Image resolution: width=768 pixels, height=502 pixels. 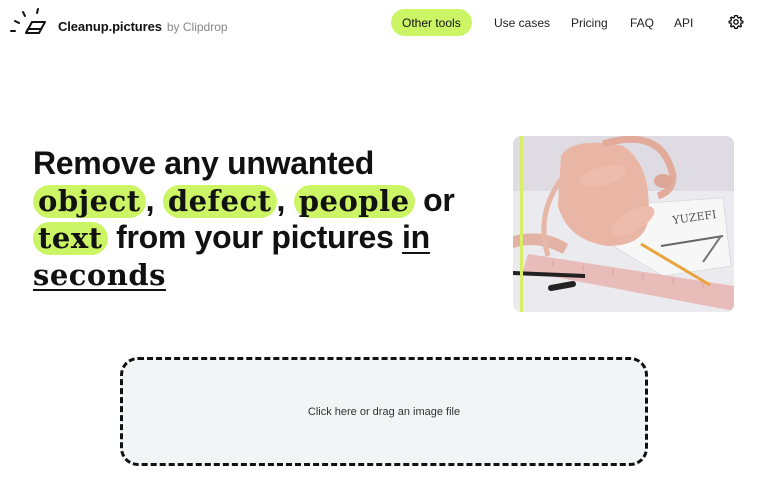 I want to click on handbag-illustration: YUZEFI, so click(x=623, y=224).